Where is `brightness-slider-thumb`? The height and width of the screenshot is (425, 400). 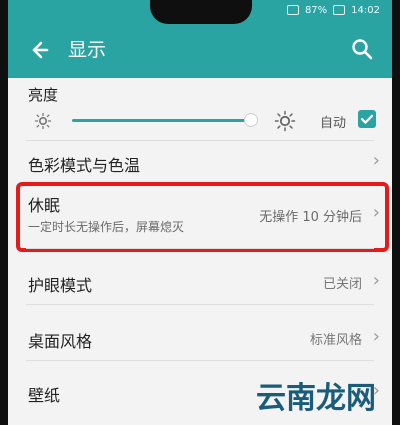 brightness-slider-thumb is located at coordinates (251, 120).